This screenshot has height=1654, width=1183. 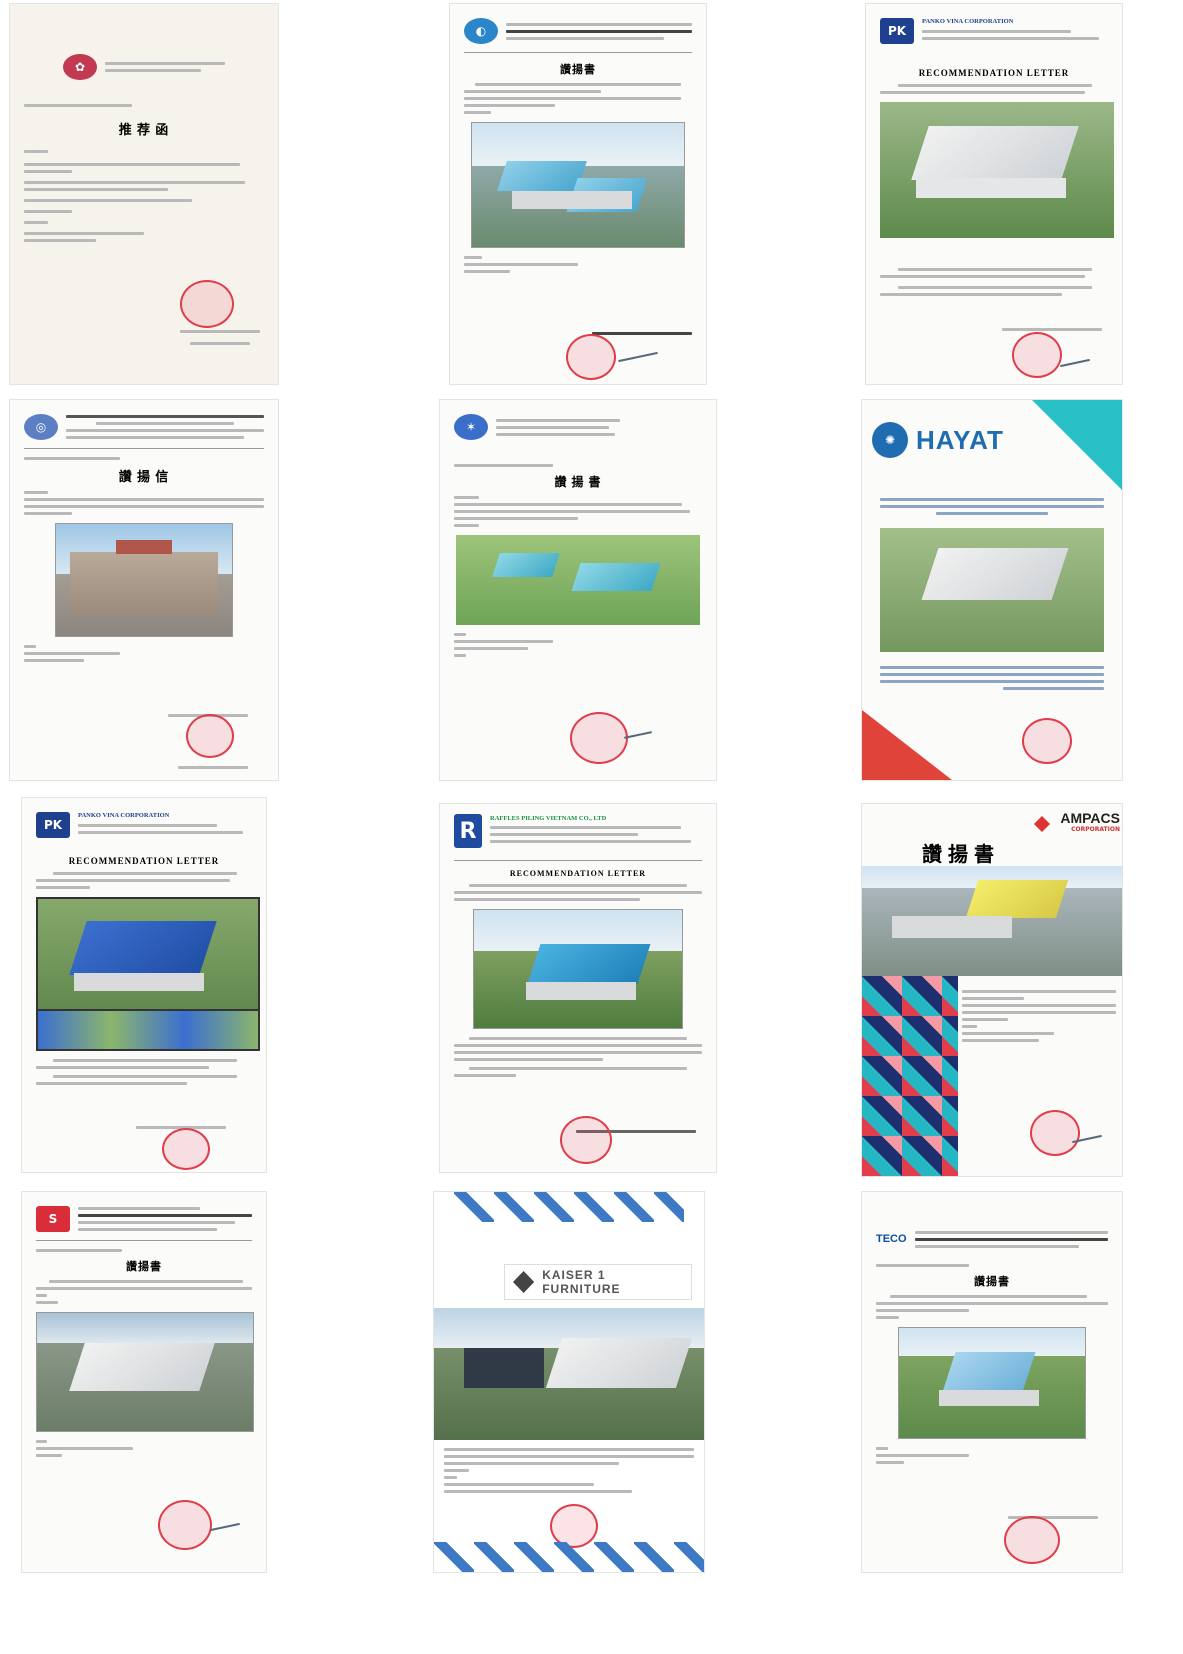 What do you see at coordinates (598, 1282) in the screenshot?
I see `kaiser-branding: KAISER 1 FURNITURE` at bounding box center [598, 1282].